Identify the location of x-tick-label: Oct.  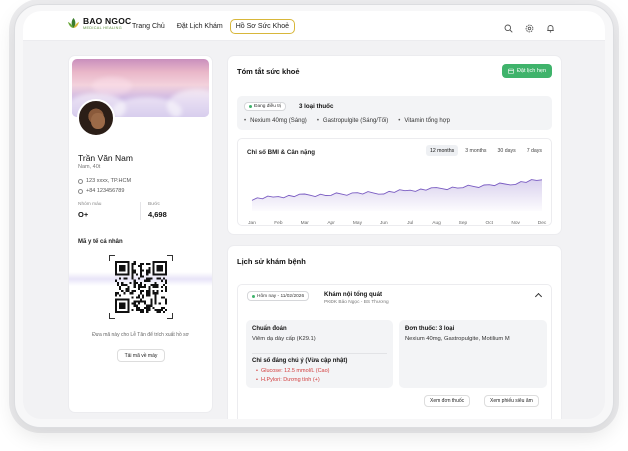
(490, 223).